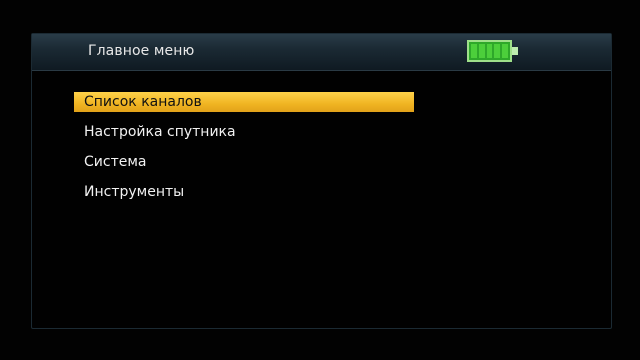 This screenshot has width=640, height=360. Describe the element at coordinates (244, 102) in the screenshot. I see `menu-item-channel-list: Список каналов` at that location.